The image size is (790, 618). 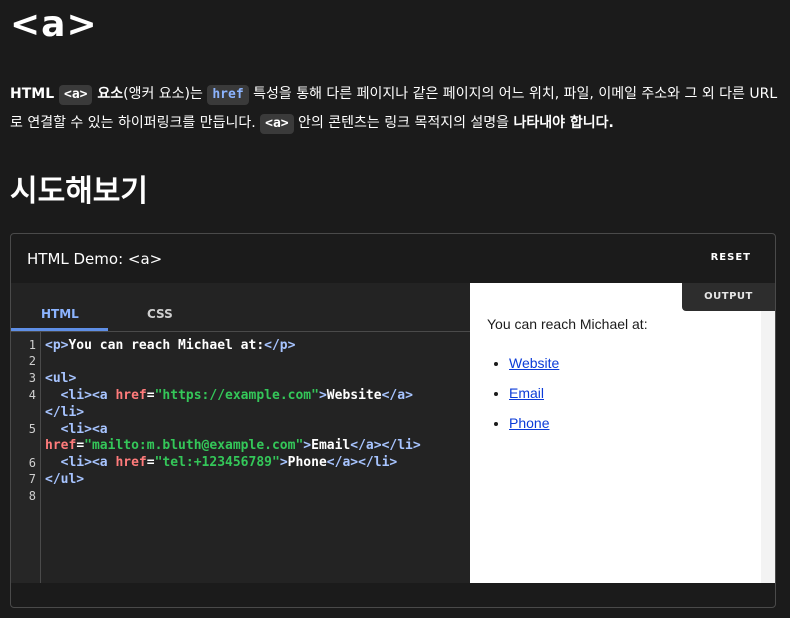 What do you see at coordinates (32, 345) in the screenshot?
I see `line-number: 1` at bounding box center [32, 345].